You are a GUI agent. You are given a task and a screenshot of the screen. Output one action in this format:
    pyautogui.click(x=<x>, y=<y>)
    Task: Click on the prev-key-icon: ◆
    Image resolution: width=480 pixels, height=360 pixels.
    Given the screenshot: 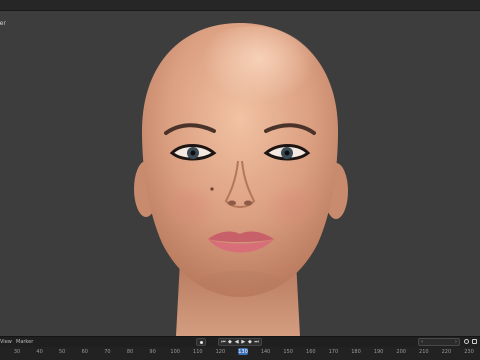 What is the action you would take?
    pyautogui.click(x=230, y=342)
    